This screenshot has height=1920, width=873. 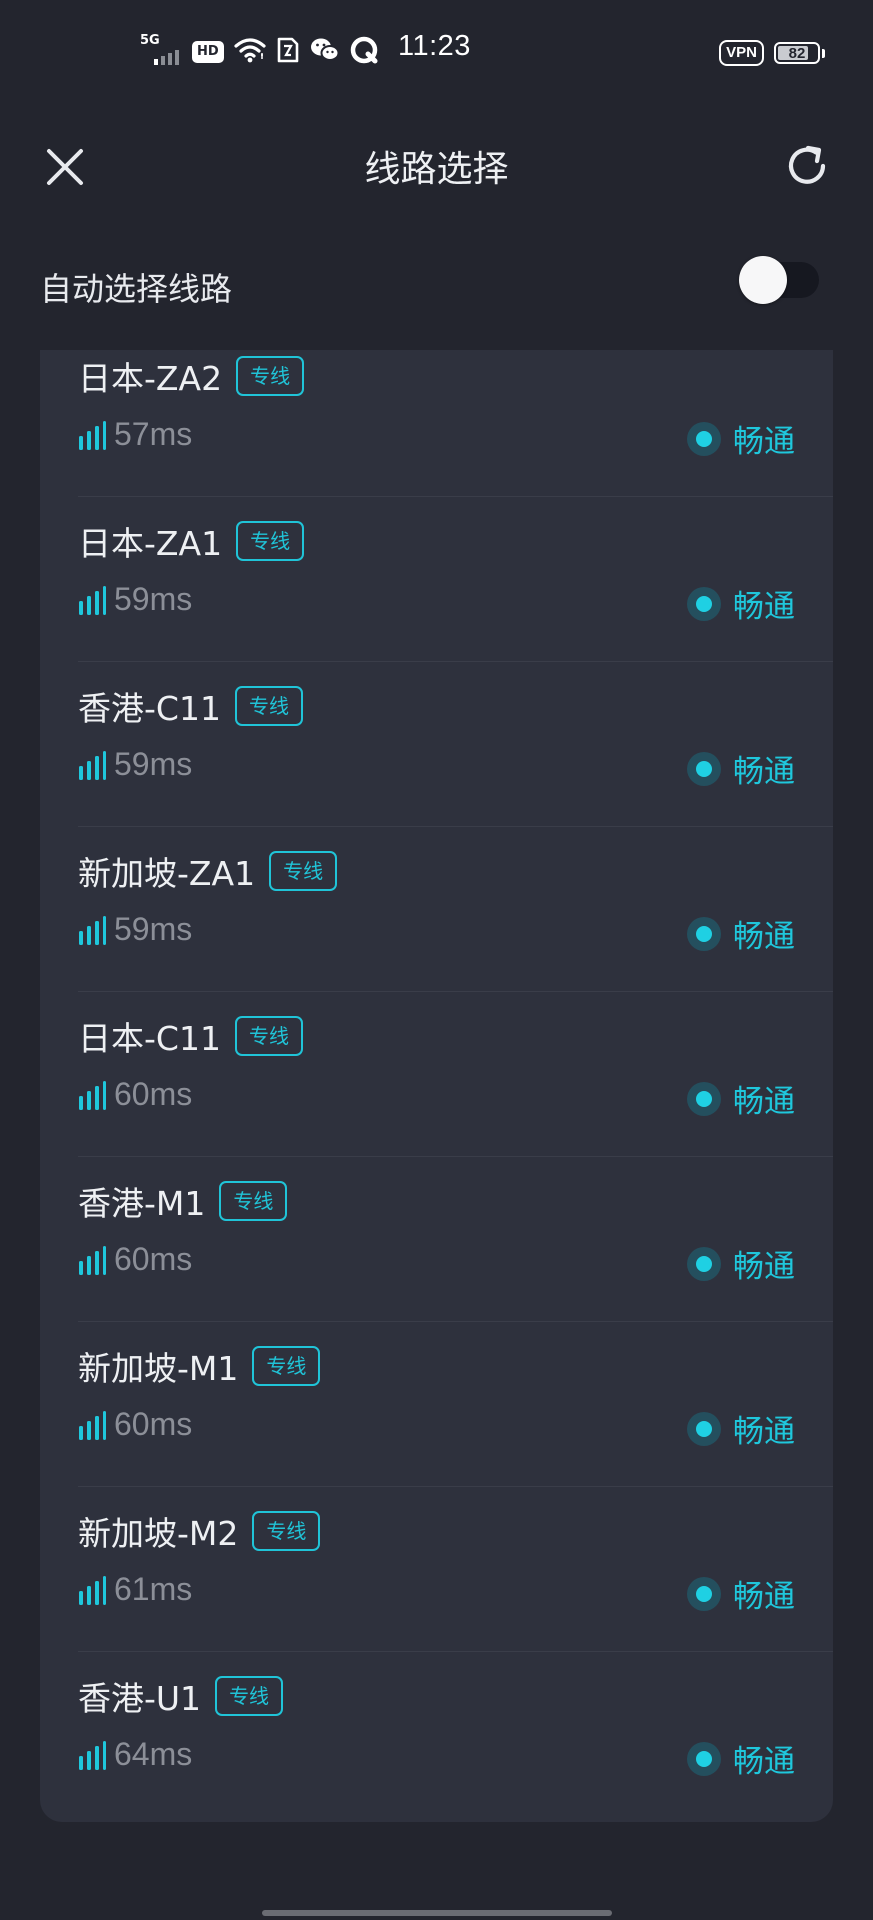 I want to click on page-title: 线路选择, so click(x=436, y=169).